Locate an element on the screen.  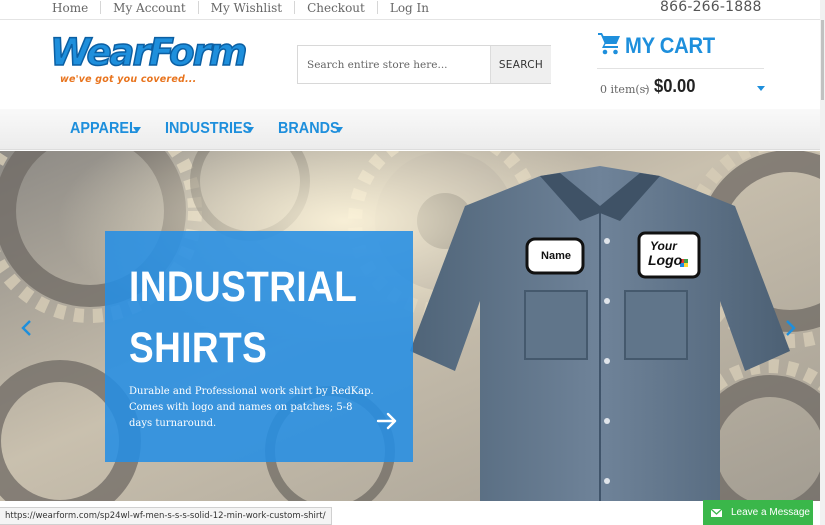
slider-prev-icon is located at coordinates (27, 328).